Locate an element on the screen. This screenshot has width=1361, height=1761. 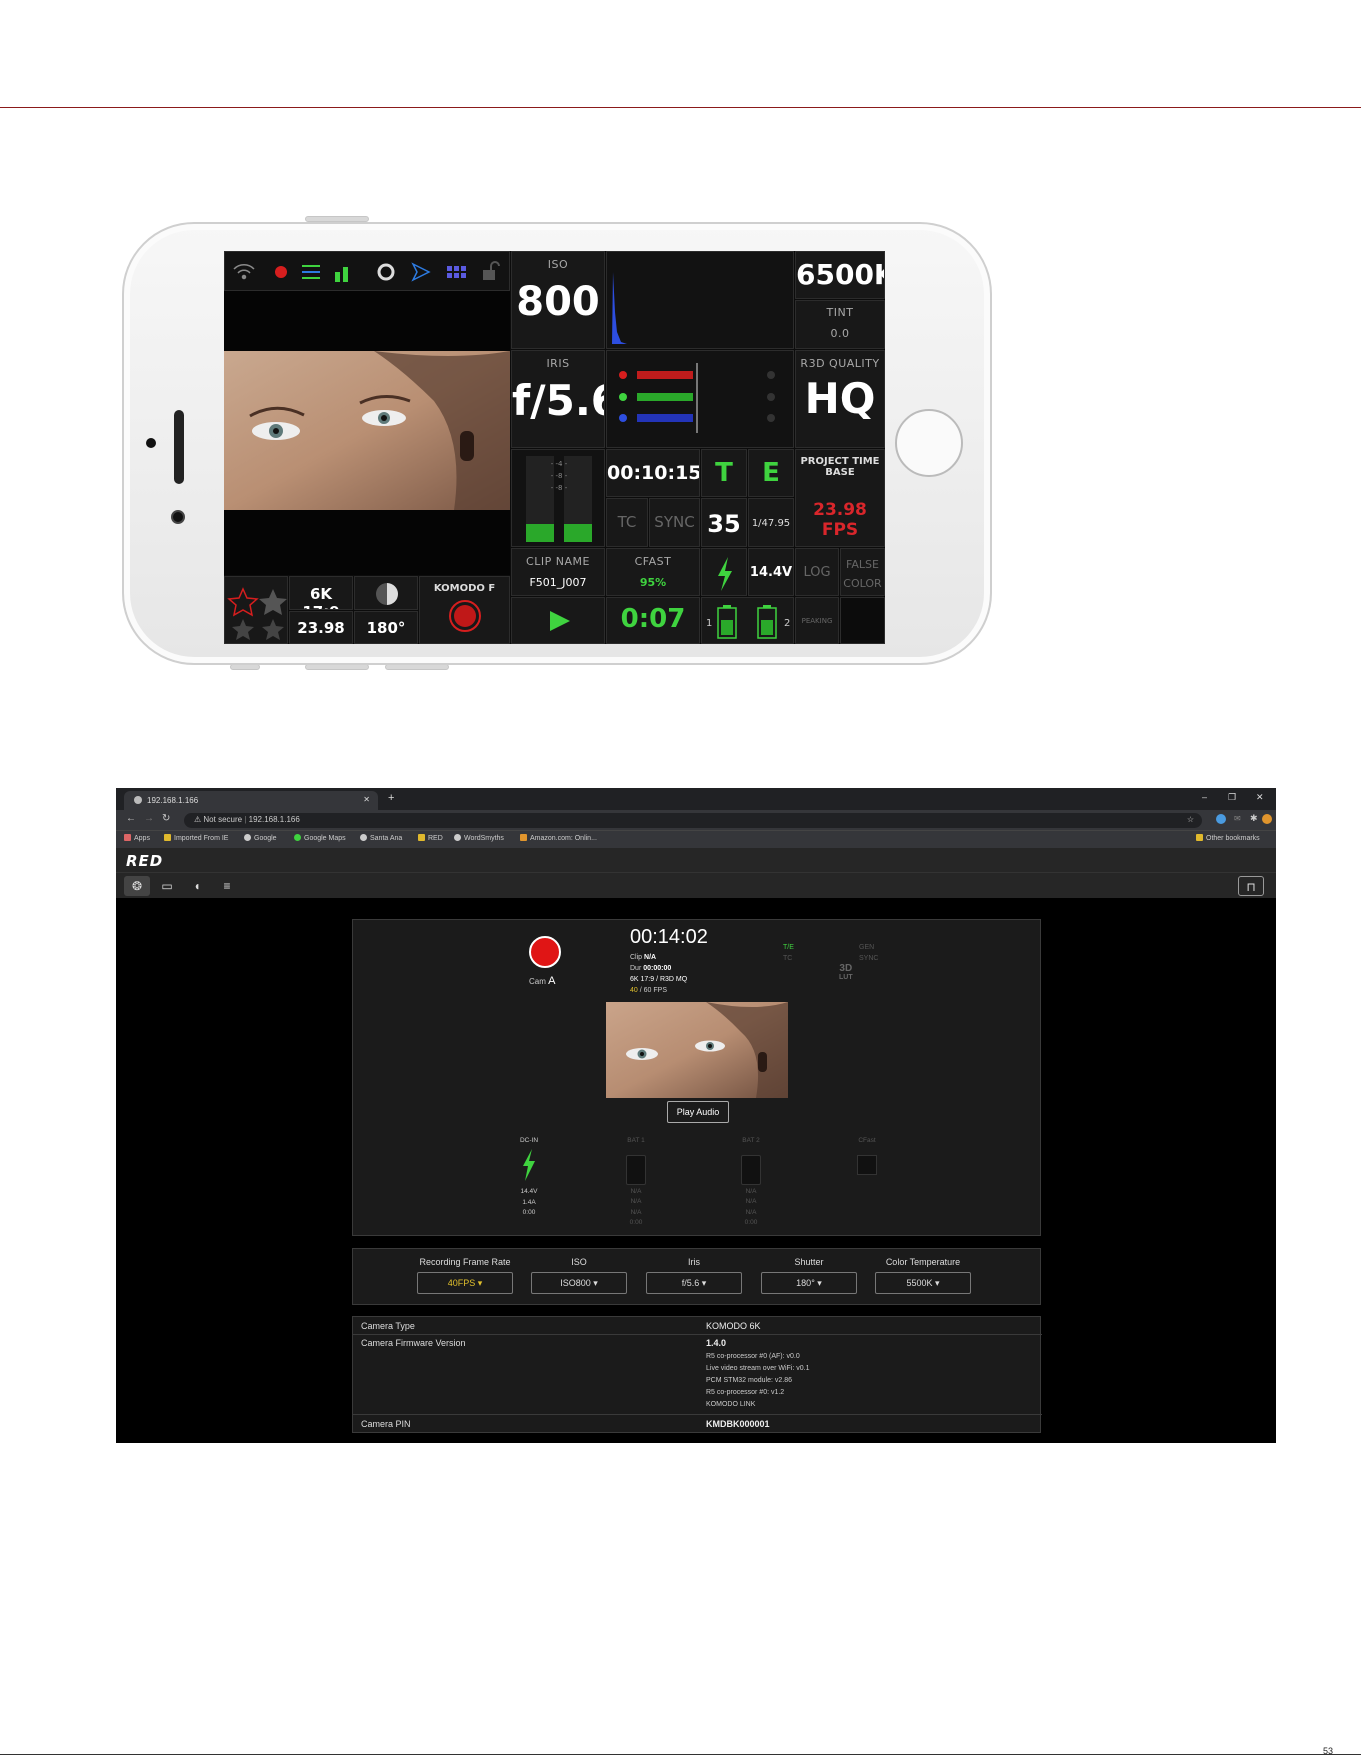
log-cell: LOG is located at coordinates (817, 572).